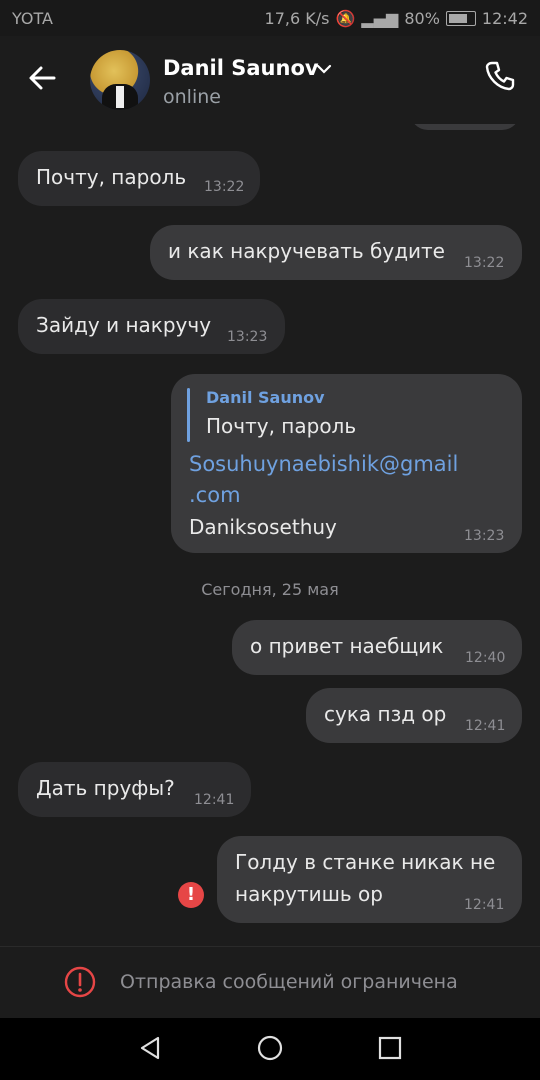 The image size is (540, 1080). I want to click on nav-recents-icon, so click(390, 1048).